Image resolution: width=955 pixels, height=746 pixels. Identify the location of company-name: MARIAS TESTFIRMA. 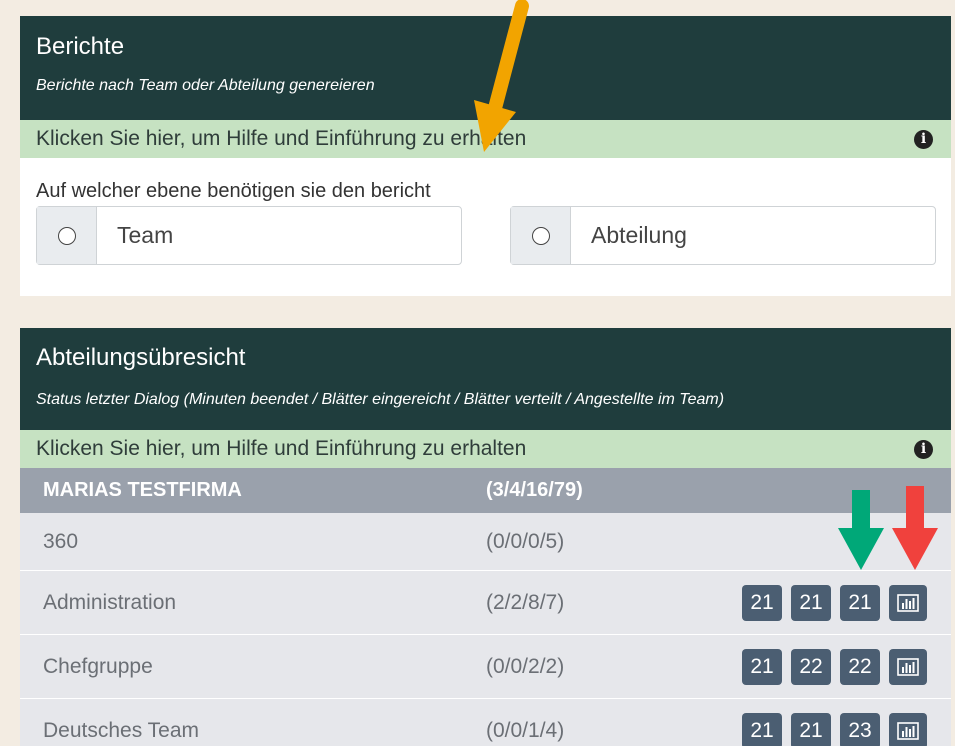
(142, 490).